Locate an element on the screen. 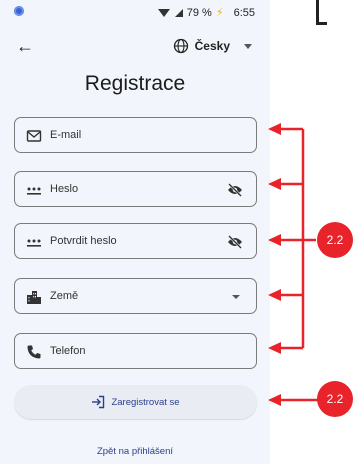  annotation-overlay is located at coordinates (293, 264).